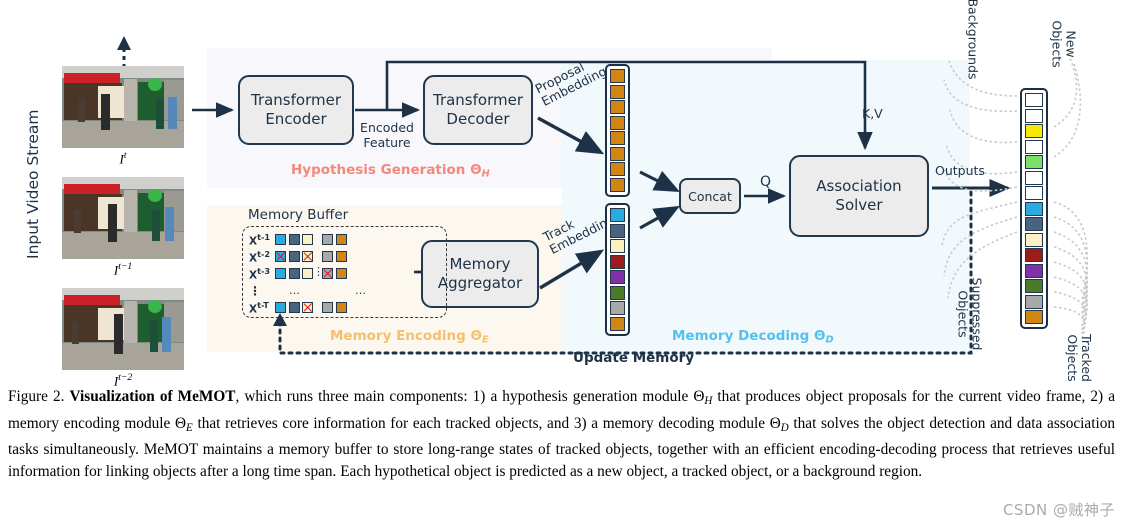 Image resolution: width=1123 pixels, height=522 pixels. Describe the element at coordinates (386, 170) in the screenshot. I see `hypothesis-generation-text: Hypothesis Generation Θ` at that location.